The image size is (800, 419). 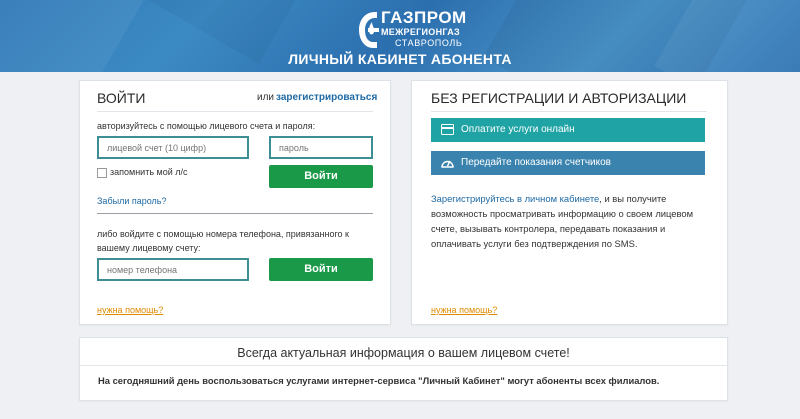 I want to click on or-text: или, so click(x=266, y=97).